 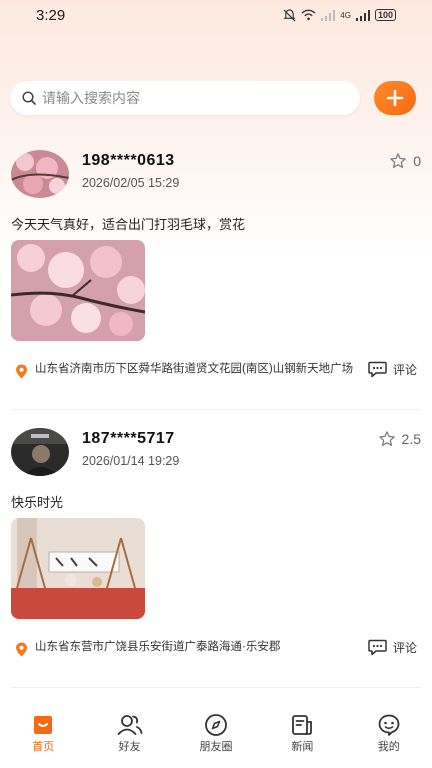 What do you see at coordinates (37, 502) in the screenshot?
I see `post-text: 快乐时光` at bounding box center [37, 502].